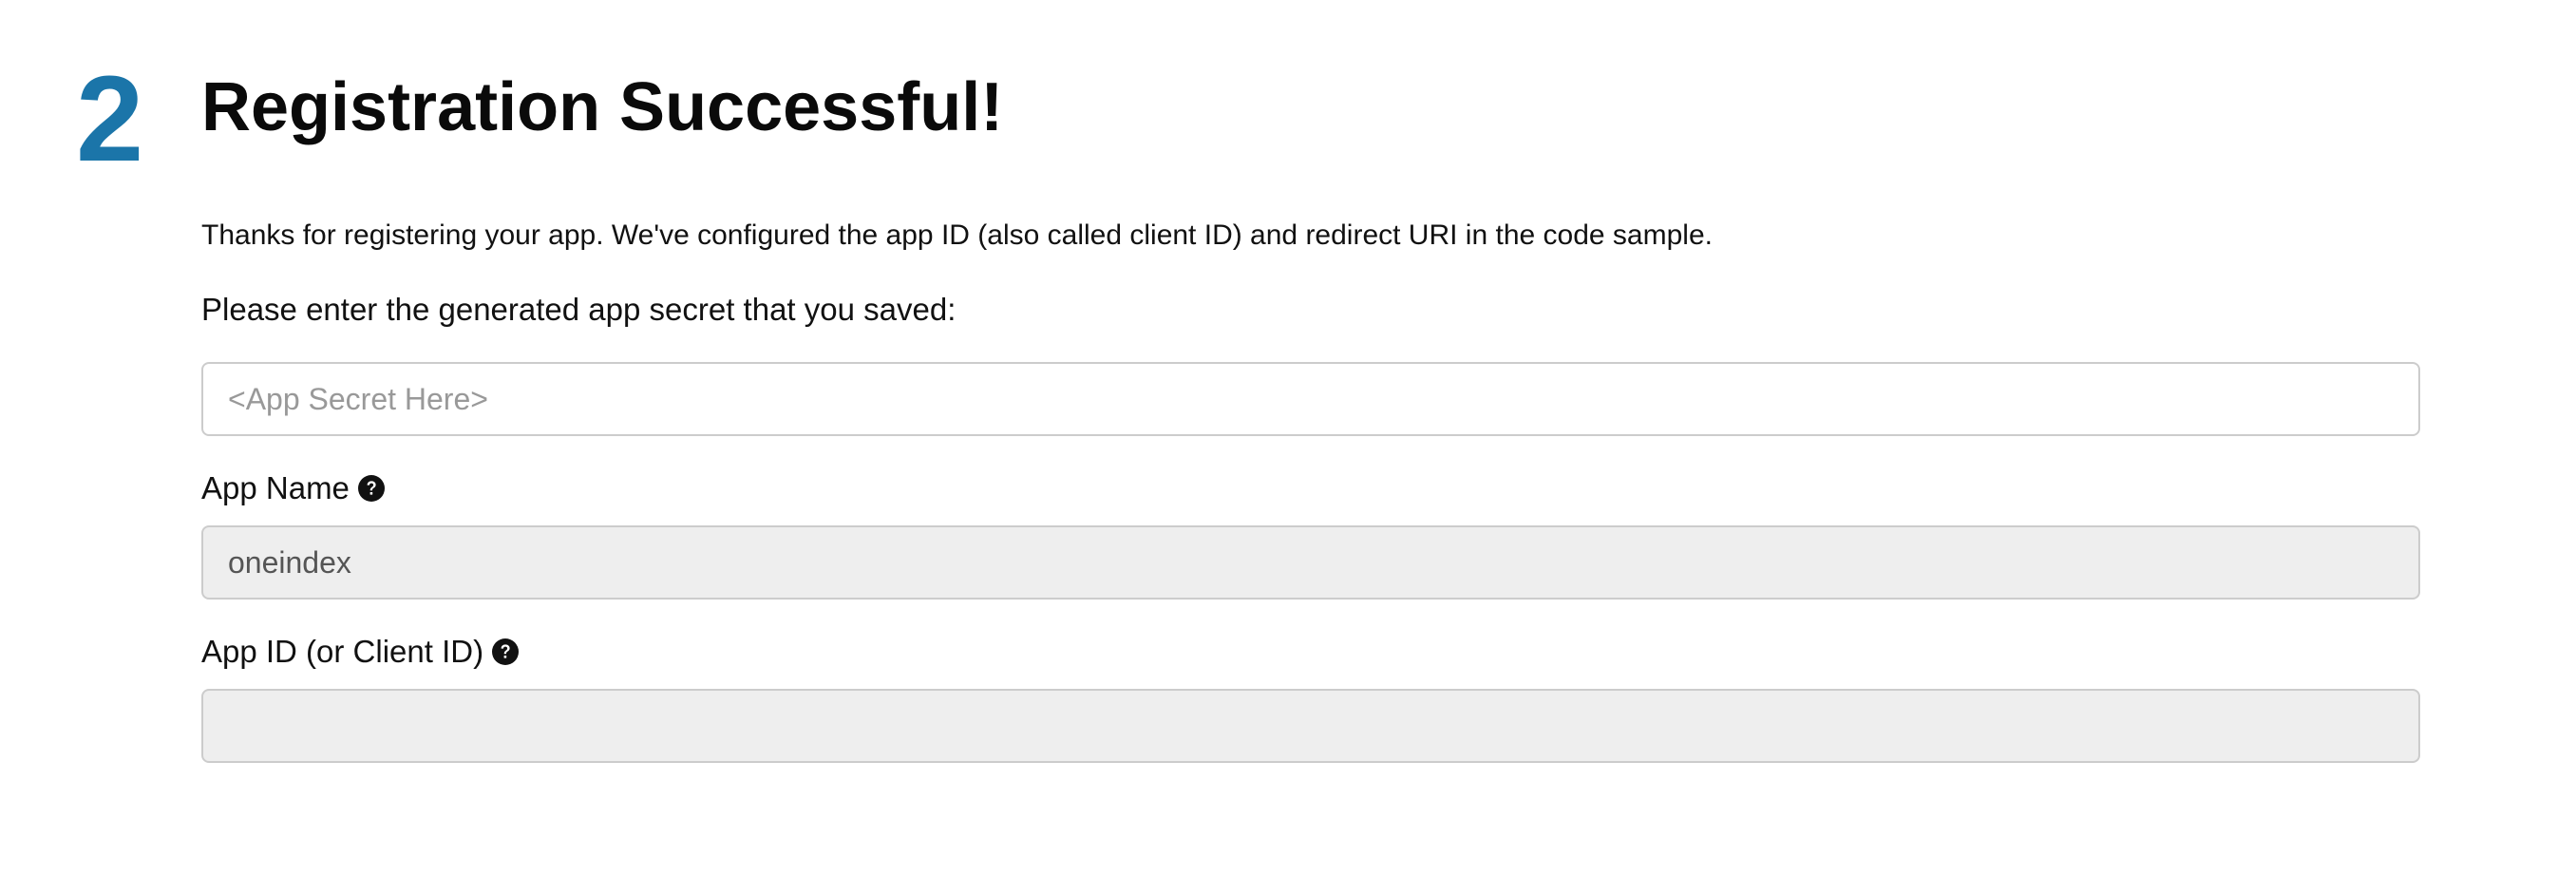 The width and height of the screenshot is (2576, 876). I want to click on app-name-label-text: App Name, so click(275, 487).